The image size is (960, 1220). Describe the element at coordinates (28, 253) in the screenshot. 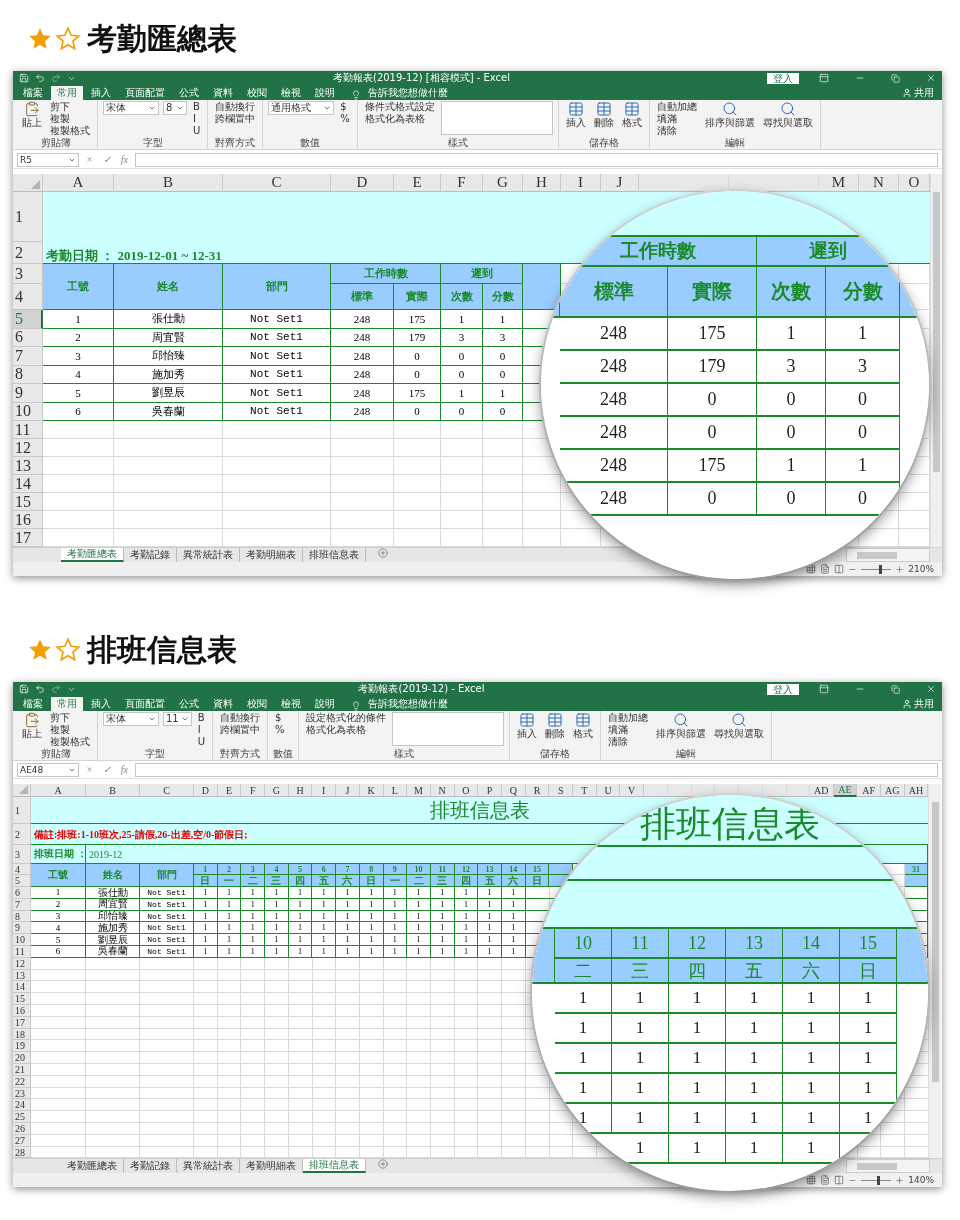

I see `row-header: 2` at that location.